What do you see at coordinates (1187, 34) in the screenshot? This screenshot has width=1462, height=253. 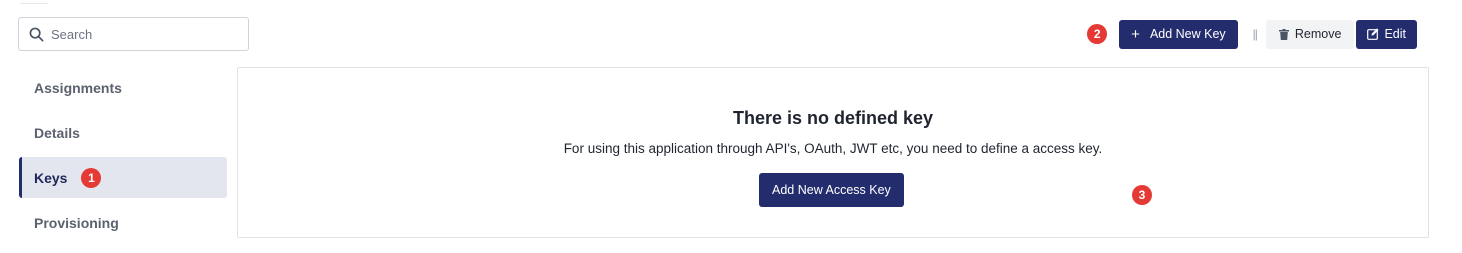 I see `add-new-key-label: Add New Key` at bounding box center [1187, 34].